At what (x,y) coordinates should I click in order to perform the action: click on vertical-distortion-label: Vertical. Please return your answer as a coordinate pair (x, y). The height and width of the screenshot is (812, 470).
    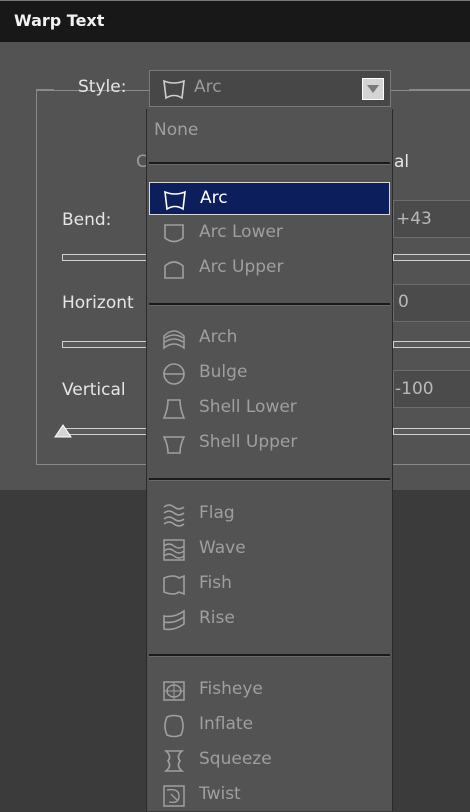
    Looking at the image, I should click on (94, 390).